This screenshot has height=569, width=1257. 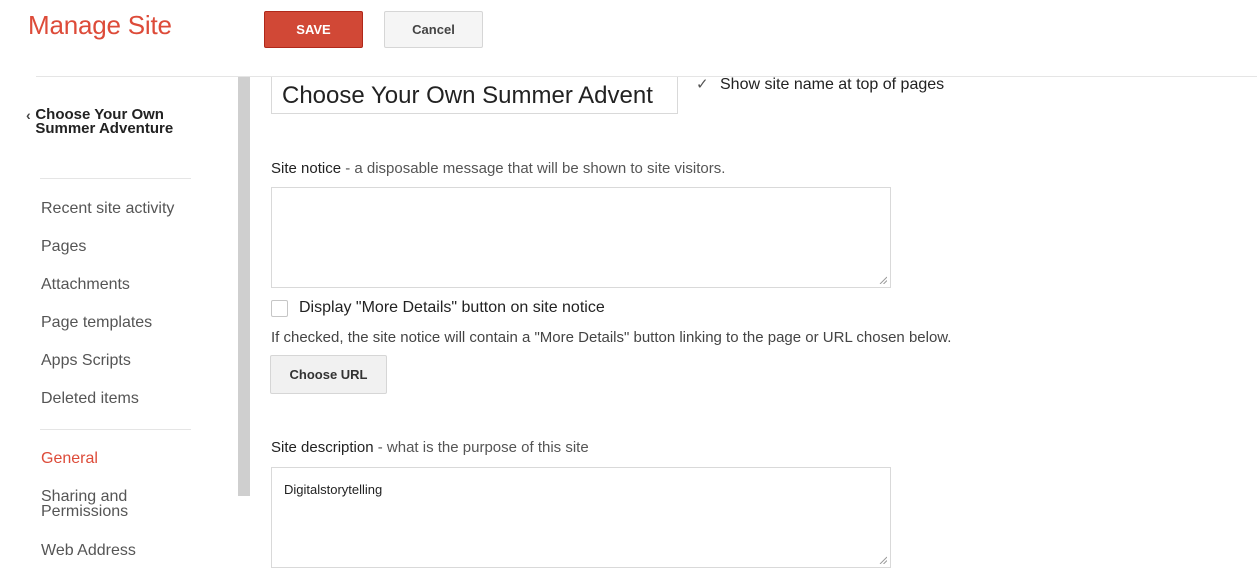 What do you see at coordinates (322, 447) in the screenshot?
I see `site-description-title: Site description` at bounding box center [322, 447].